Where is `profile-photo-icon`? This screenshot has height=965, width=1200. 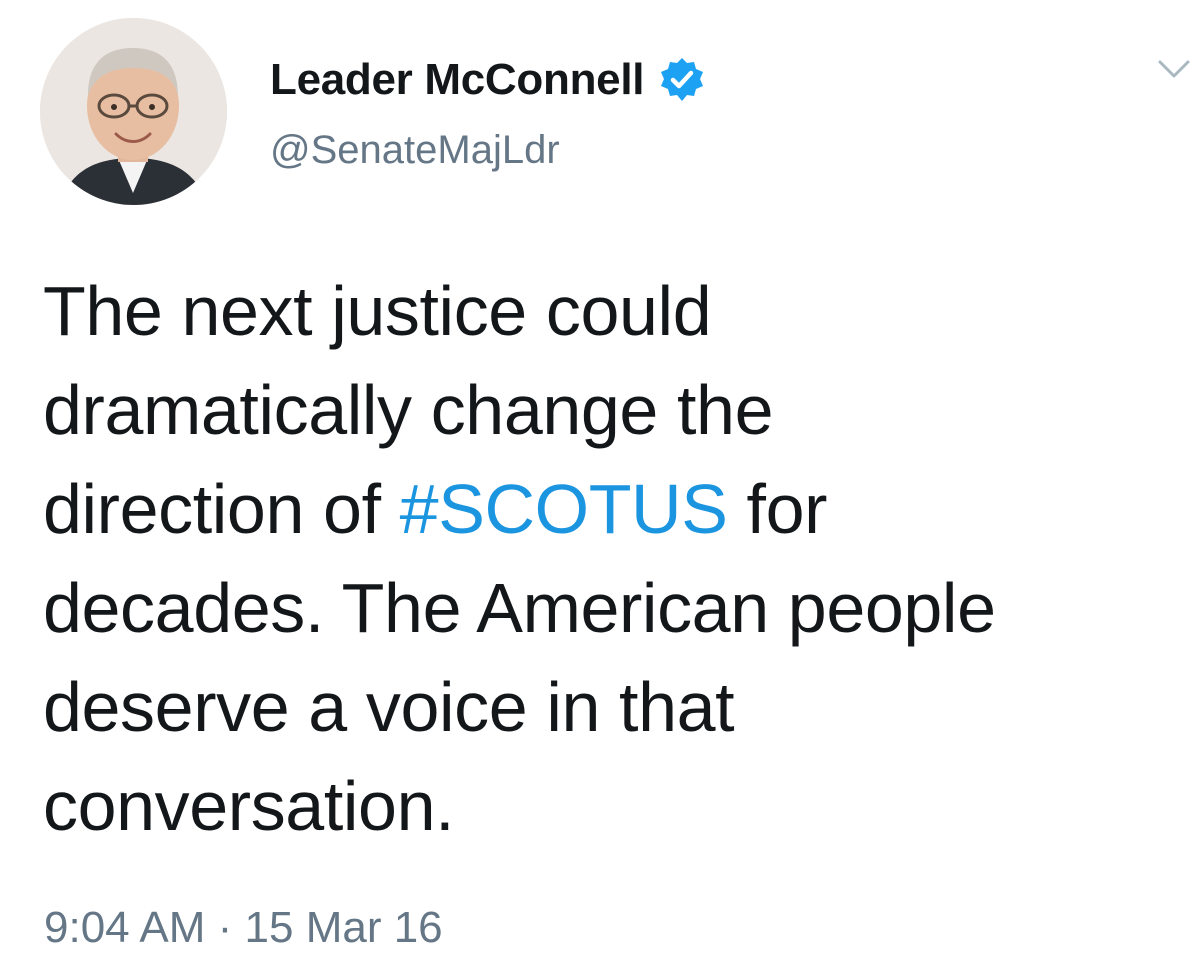 profile-photo-icon is located at coordinates (133, 111).